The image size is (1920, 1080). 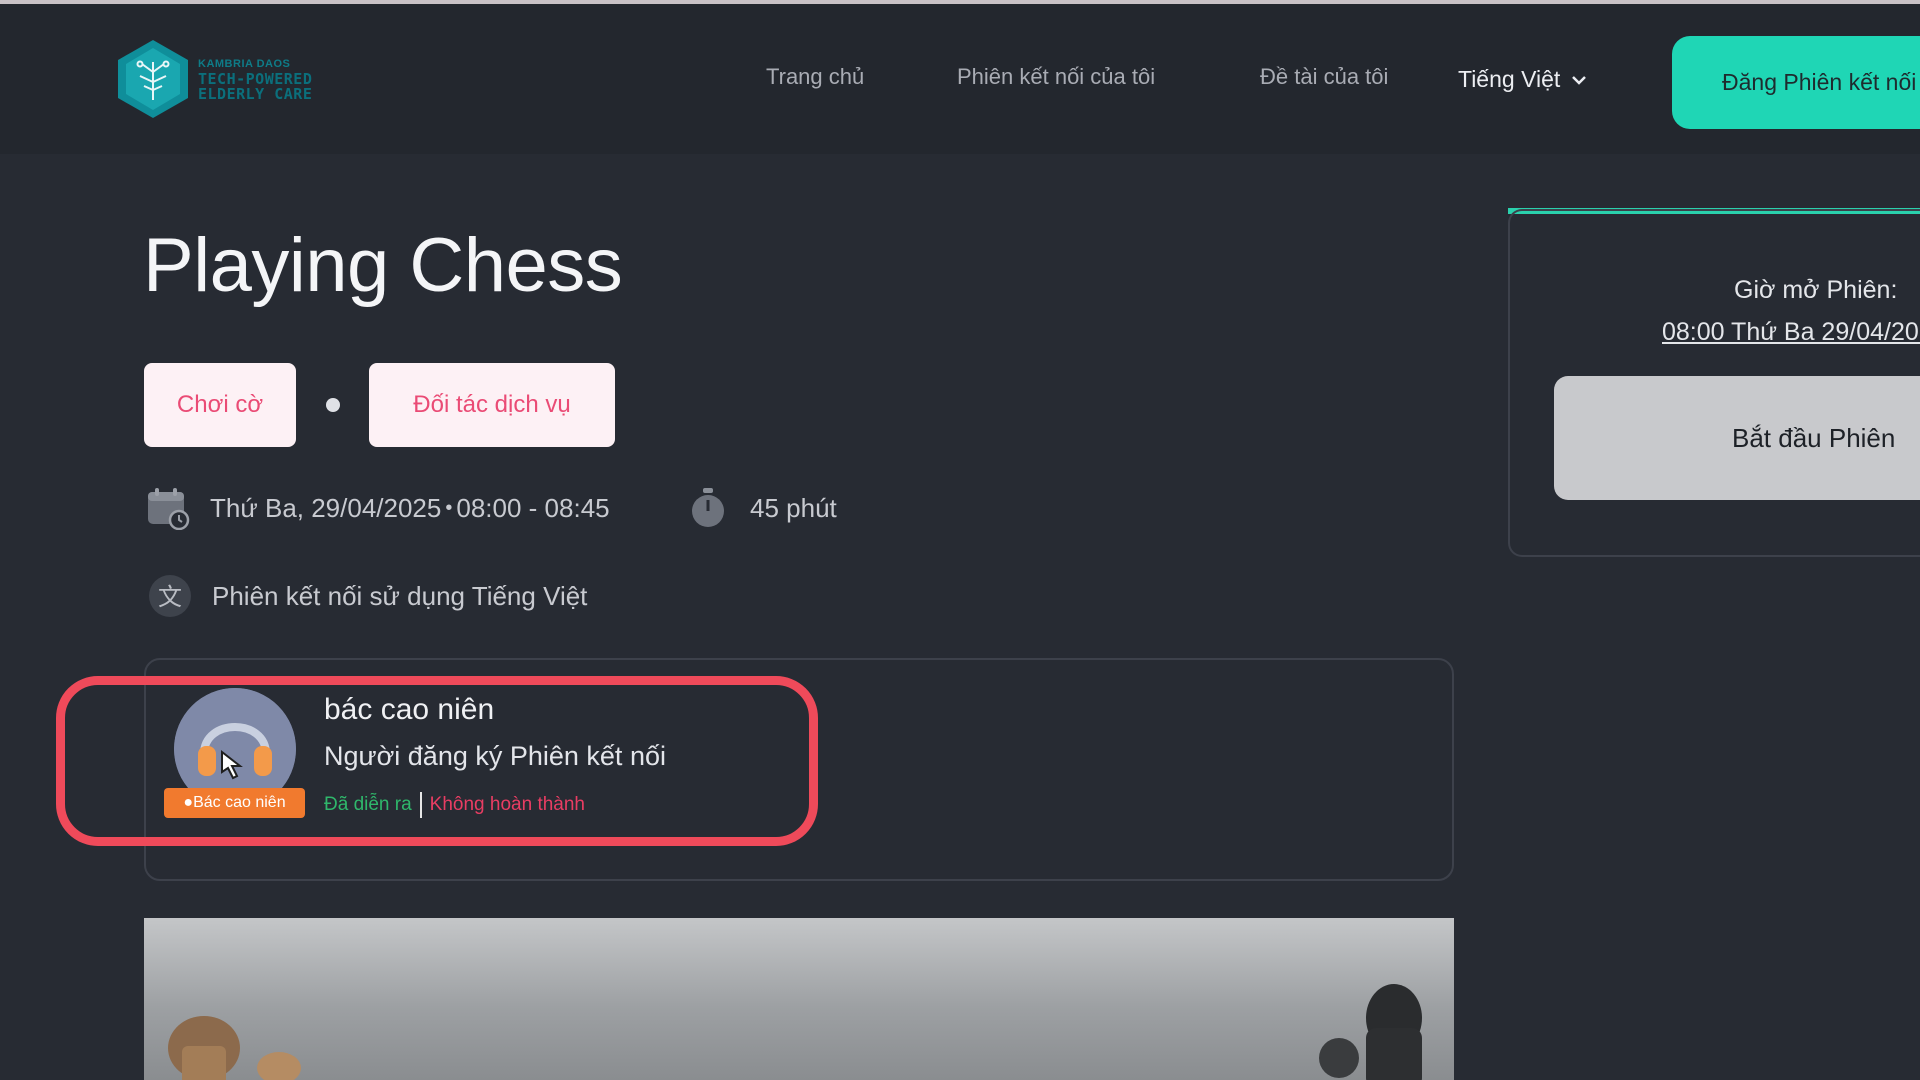 I want to click on svg-text: 文, so click(x=170, y=597).